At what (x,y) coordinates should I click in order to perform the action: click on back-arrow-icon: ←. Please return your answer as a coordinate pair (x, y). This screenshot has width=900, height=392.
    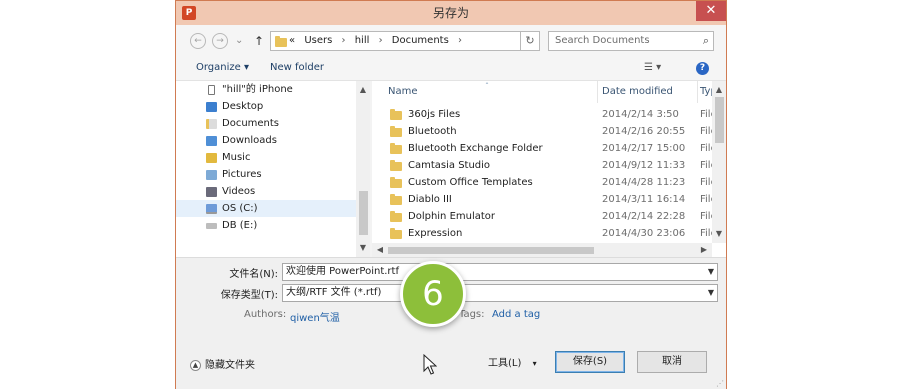
    Looking at the image, I should click on (198, 41).